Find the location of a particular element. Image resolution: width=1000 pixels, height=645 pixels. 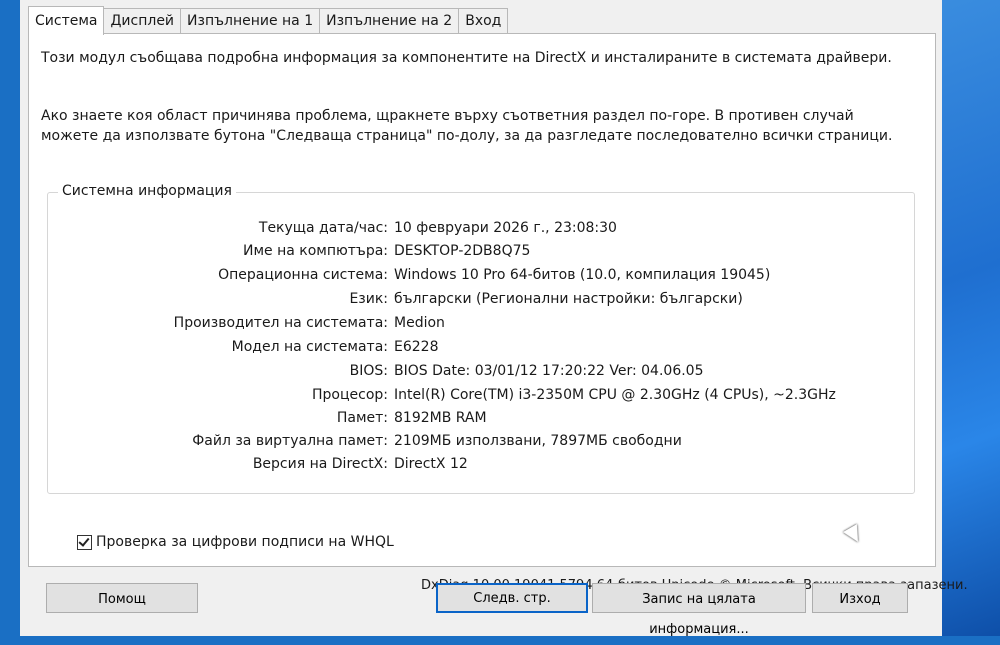

info-row-memory: Памет: 8192MB RAM is located at coordinates (478, 418).